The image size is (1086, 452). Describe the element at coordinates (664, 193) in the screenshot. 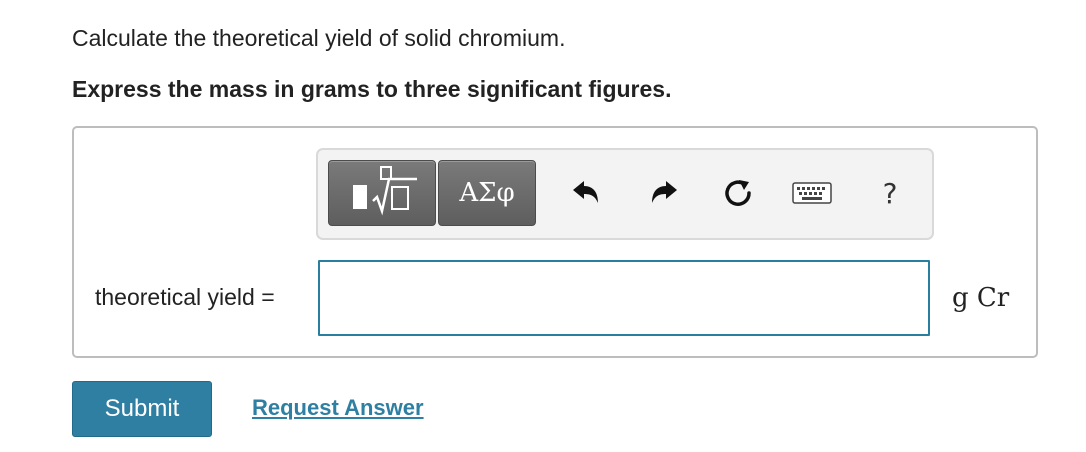

I see `redo-icon` at that location.